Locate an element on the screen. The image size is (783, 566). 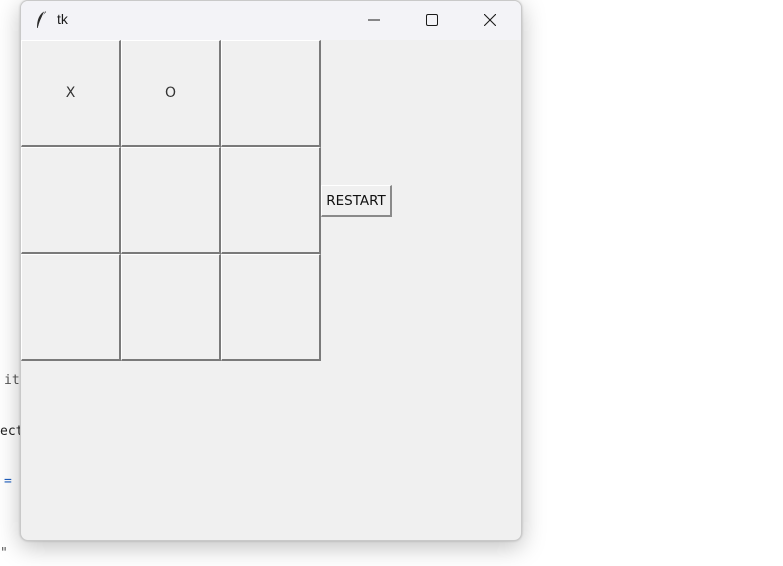
close-button is located at coordinates (490, 20).